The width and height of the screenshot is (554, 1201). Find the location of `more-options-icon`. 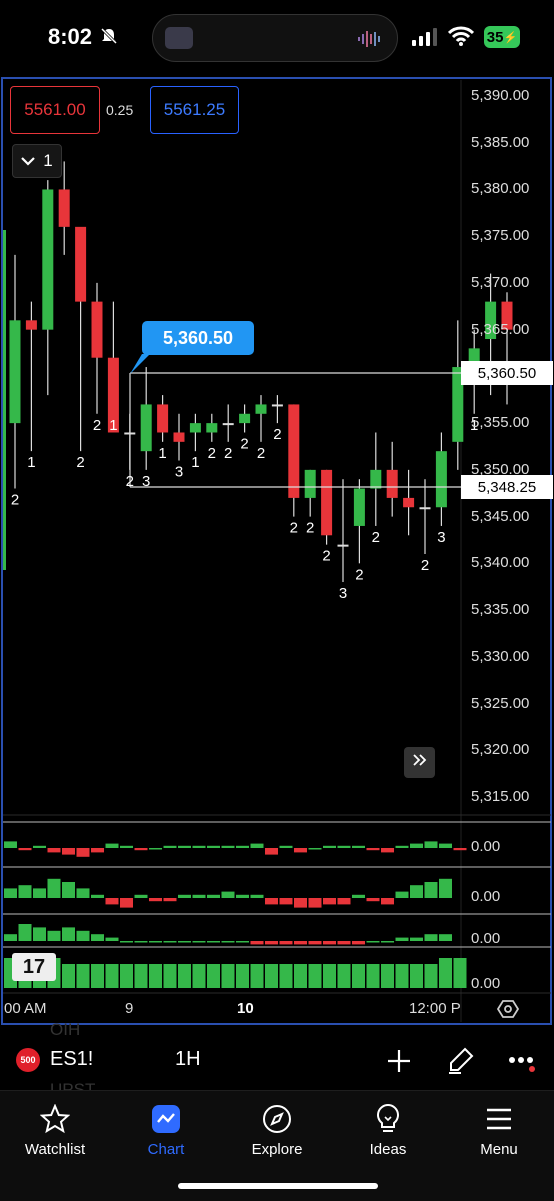

more-options-icon is located at coordinates (523, 1066).